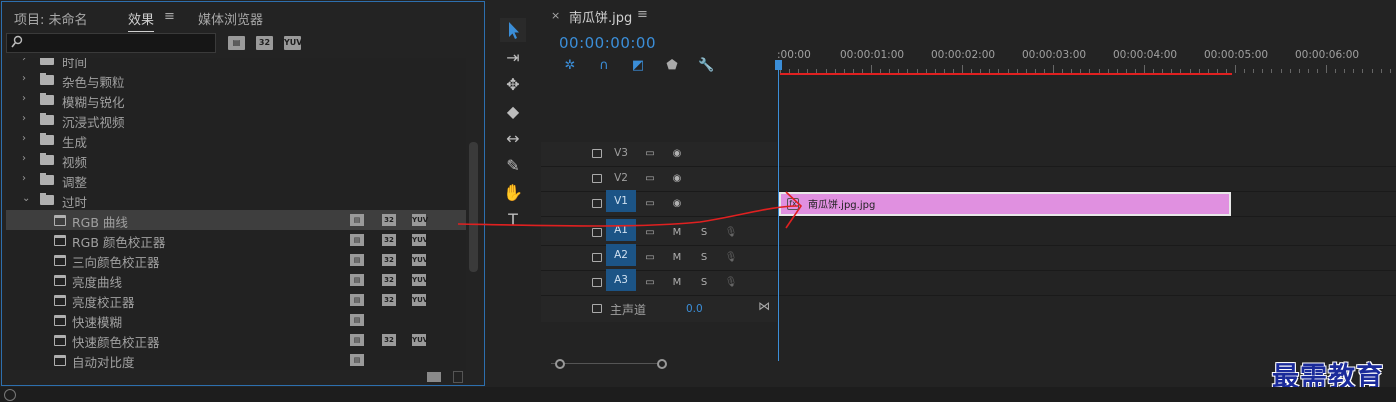 The height and width of the screenshot is (402, 1396). I want to click on folder-item: › 模糊与锐化, so click(236, 100).